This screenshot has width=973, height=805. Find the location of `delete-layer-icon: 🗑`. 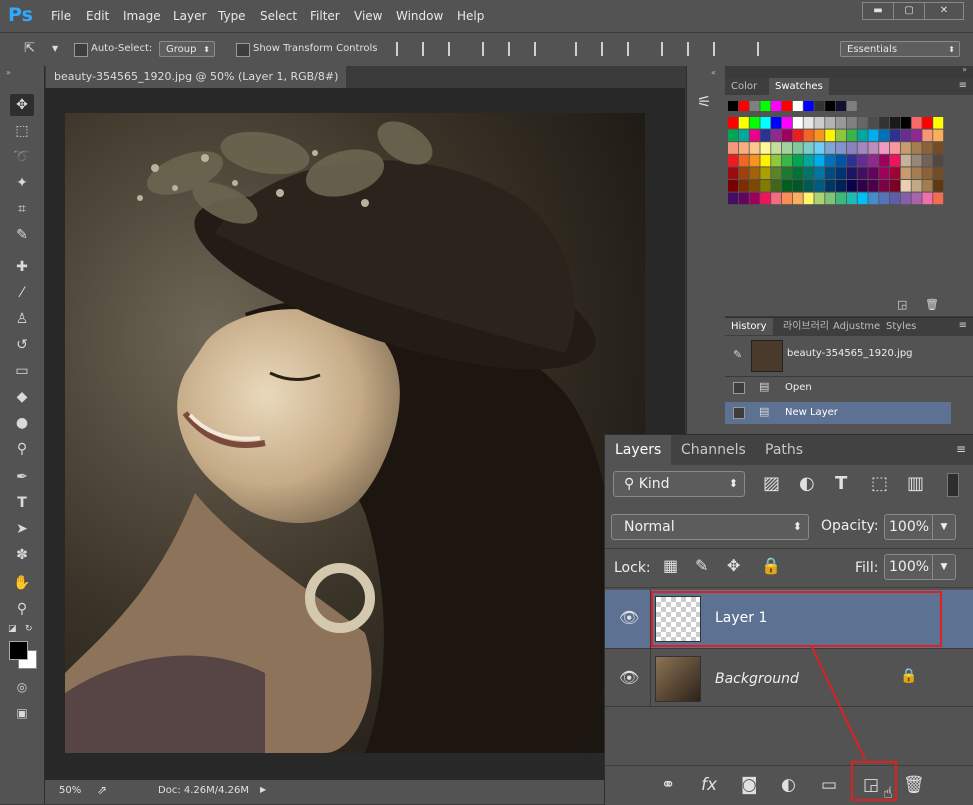

delete-layer-icon: 🗑 is located at coordinates (914, 785).